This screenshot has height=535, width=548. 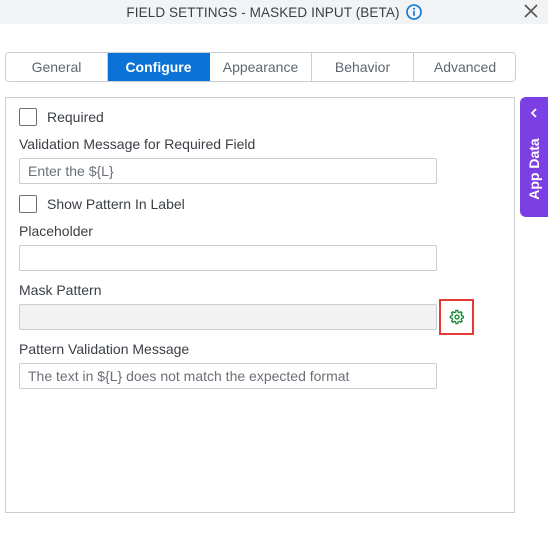 What do you see at coordinates (228, 258) in the screenshot?
I see `placeholder-input` at bounding box center [228, 258].